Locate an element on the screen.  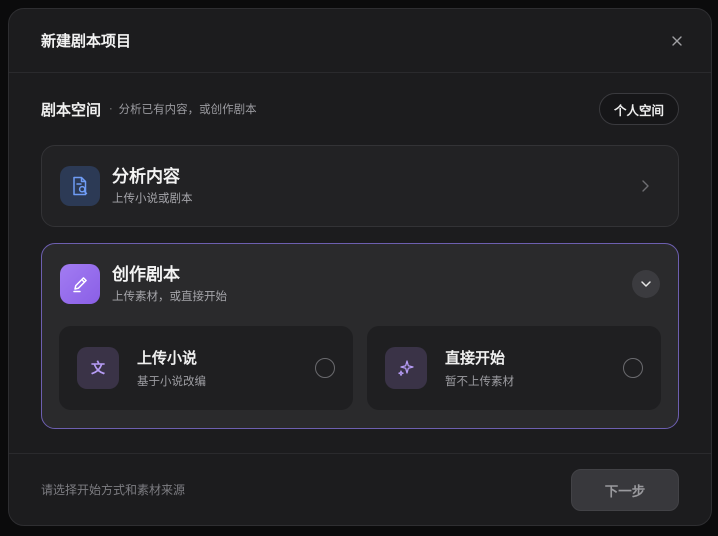
text-icon: 文 is located at coordinates (98, 368).